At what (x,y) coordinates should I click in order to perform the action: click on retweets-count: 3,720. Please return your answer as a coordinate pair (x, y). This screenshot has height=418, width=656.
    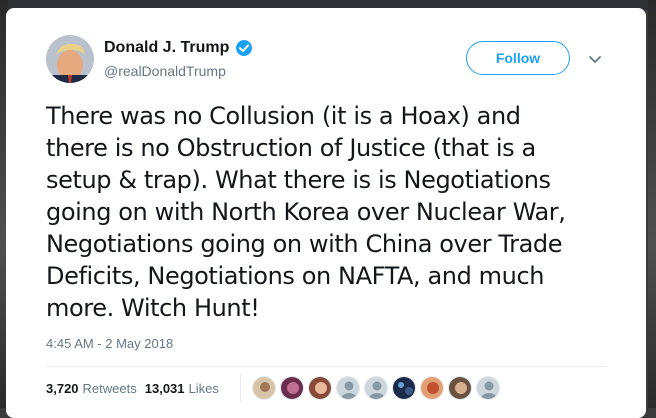
    Looking at the image, I should click on (62, 388).